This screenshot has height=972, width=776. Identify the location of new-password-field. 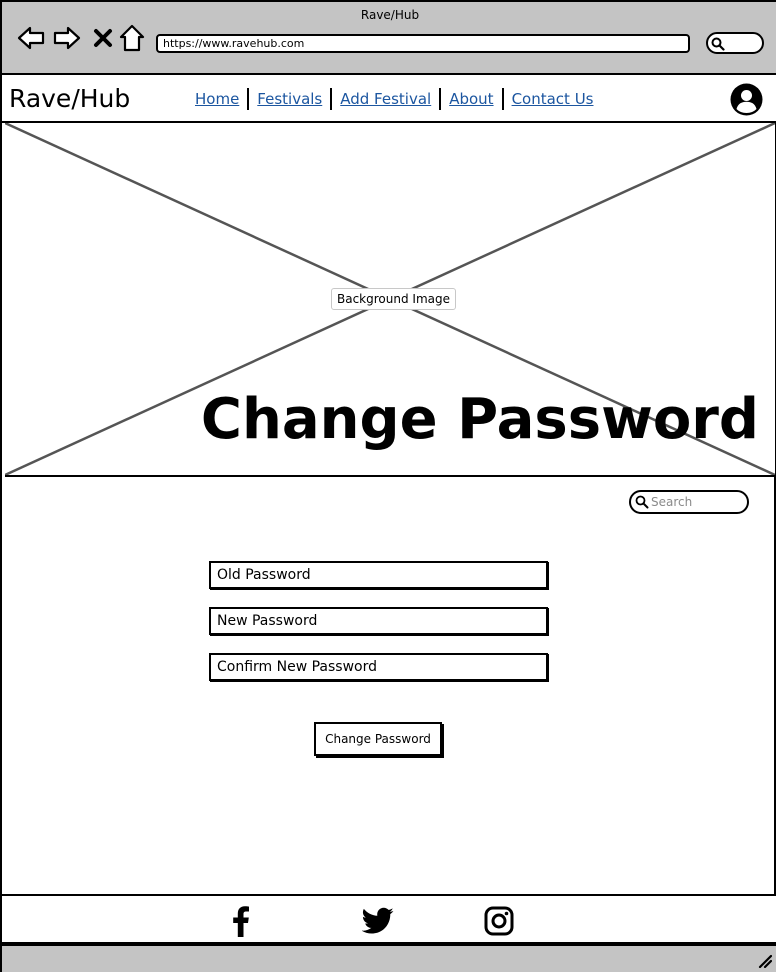
(378, 621).